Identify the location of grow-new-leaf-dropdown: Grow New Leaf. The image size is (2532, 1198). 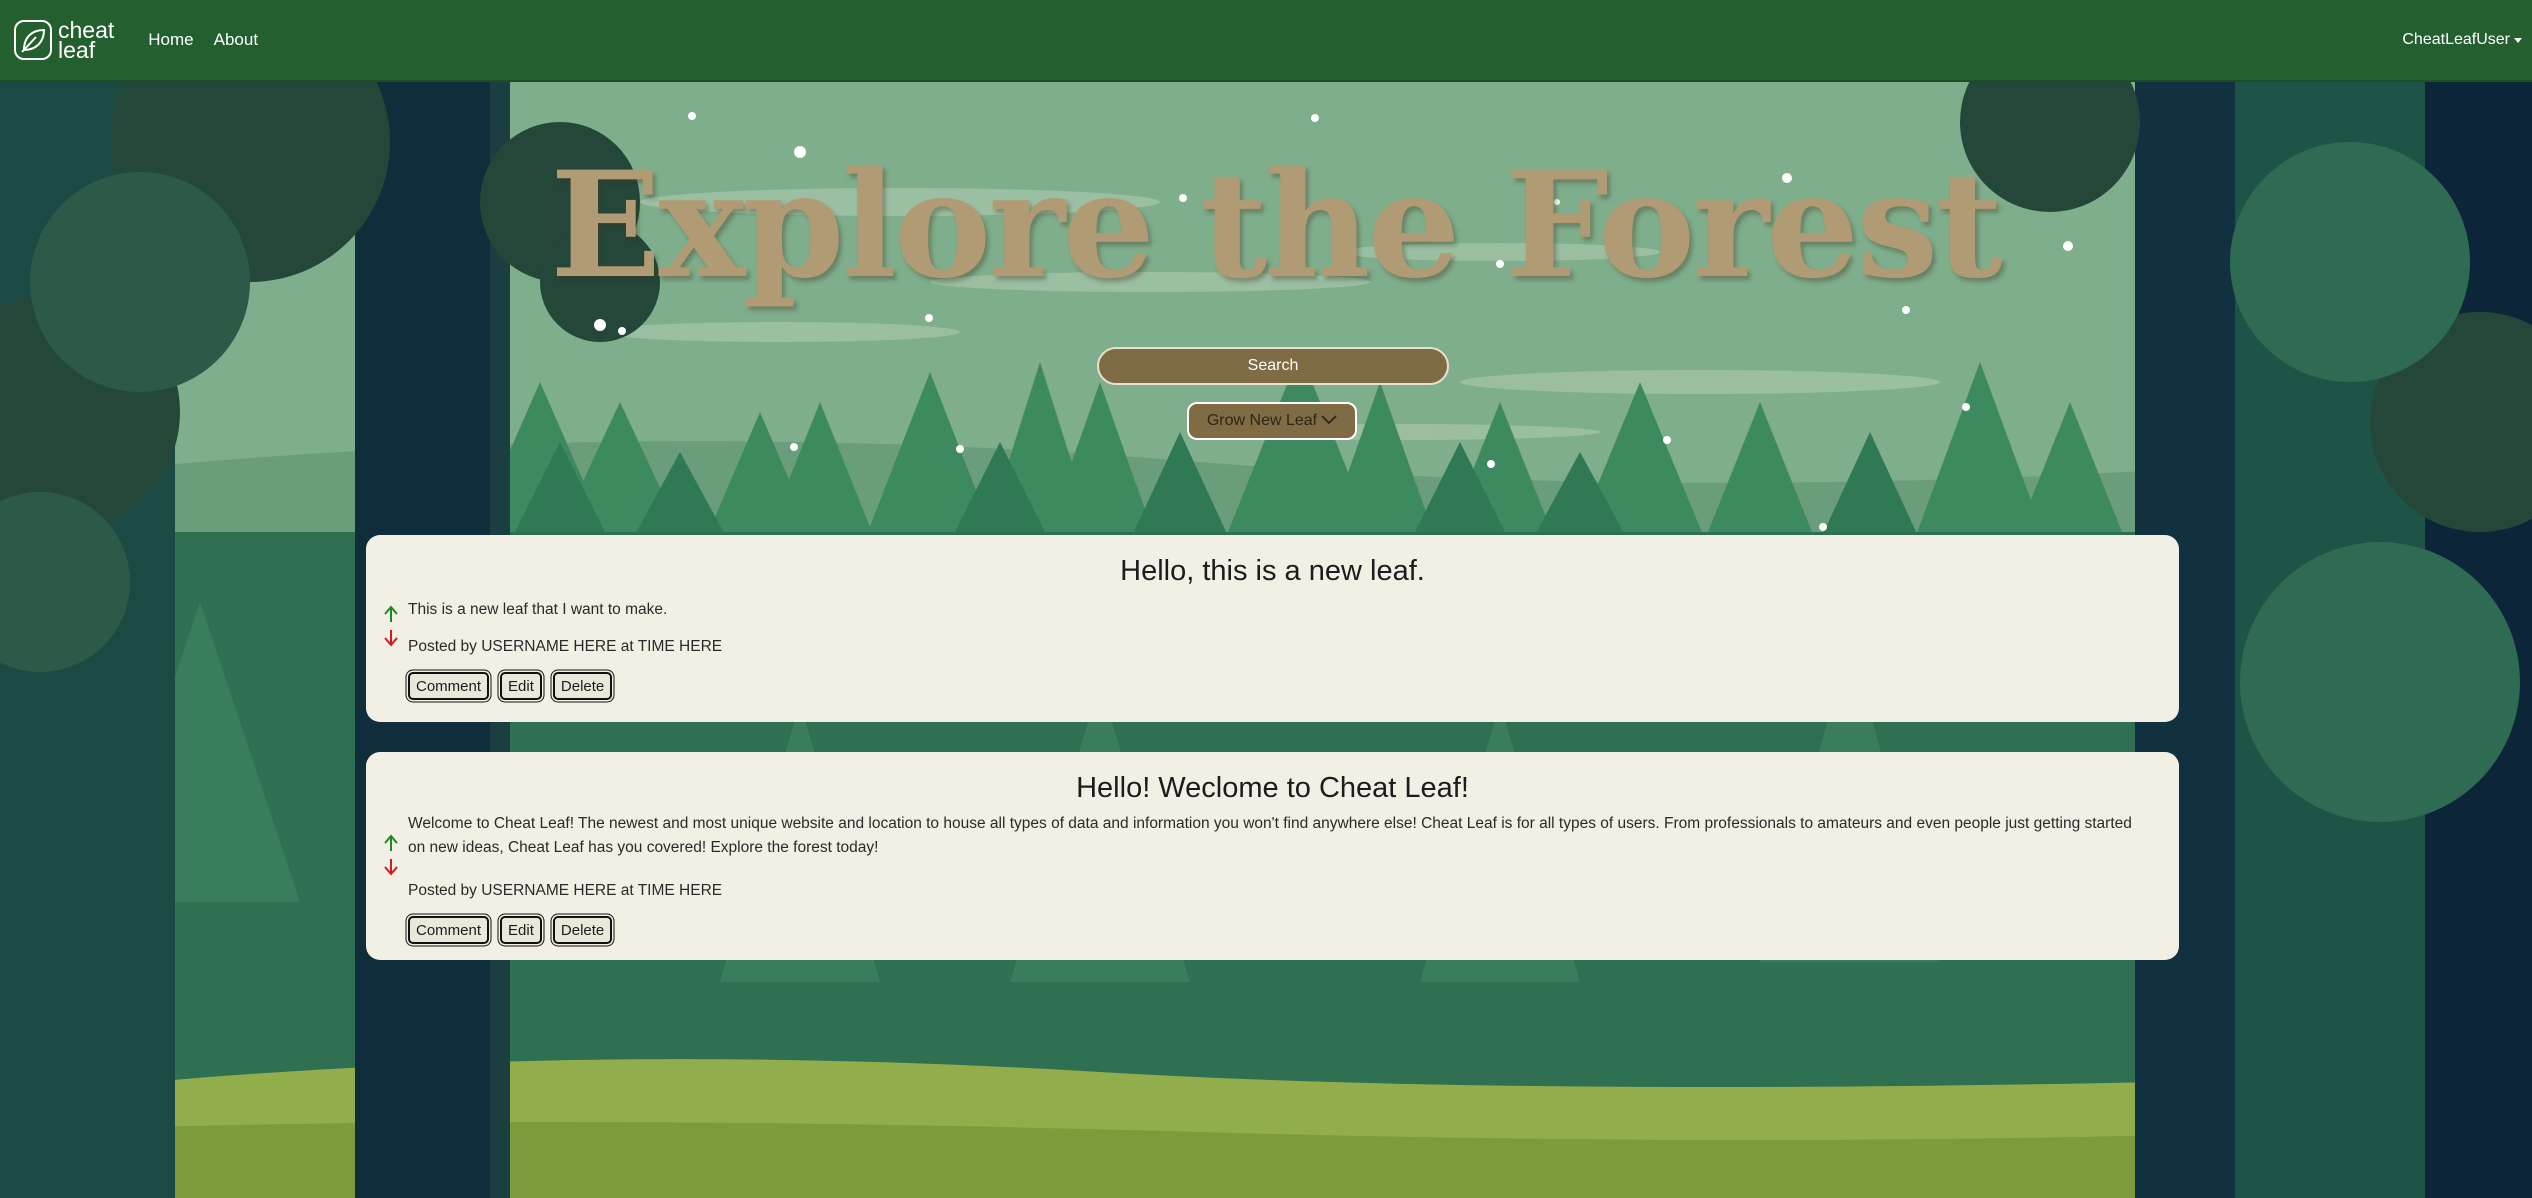
(1272, 421).